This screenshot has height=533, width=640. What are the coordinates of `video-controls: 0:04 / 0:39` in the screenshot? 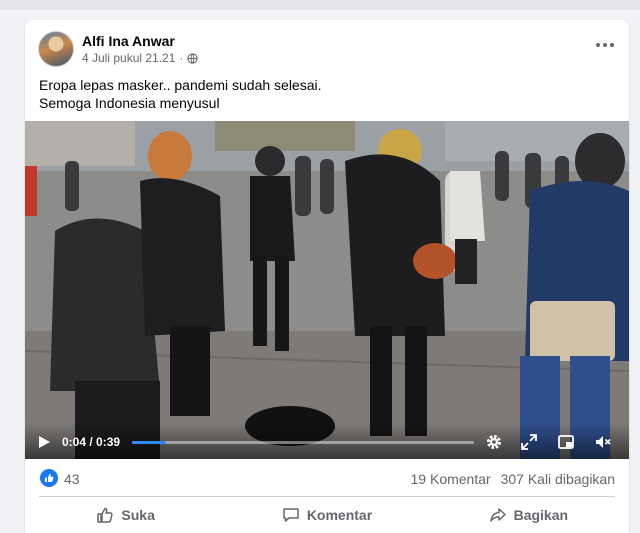 It's located at (327, 441).